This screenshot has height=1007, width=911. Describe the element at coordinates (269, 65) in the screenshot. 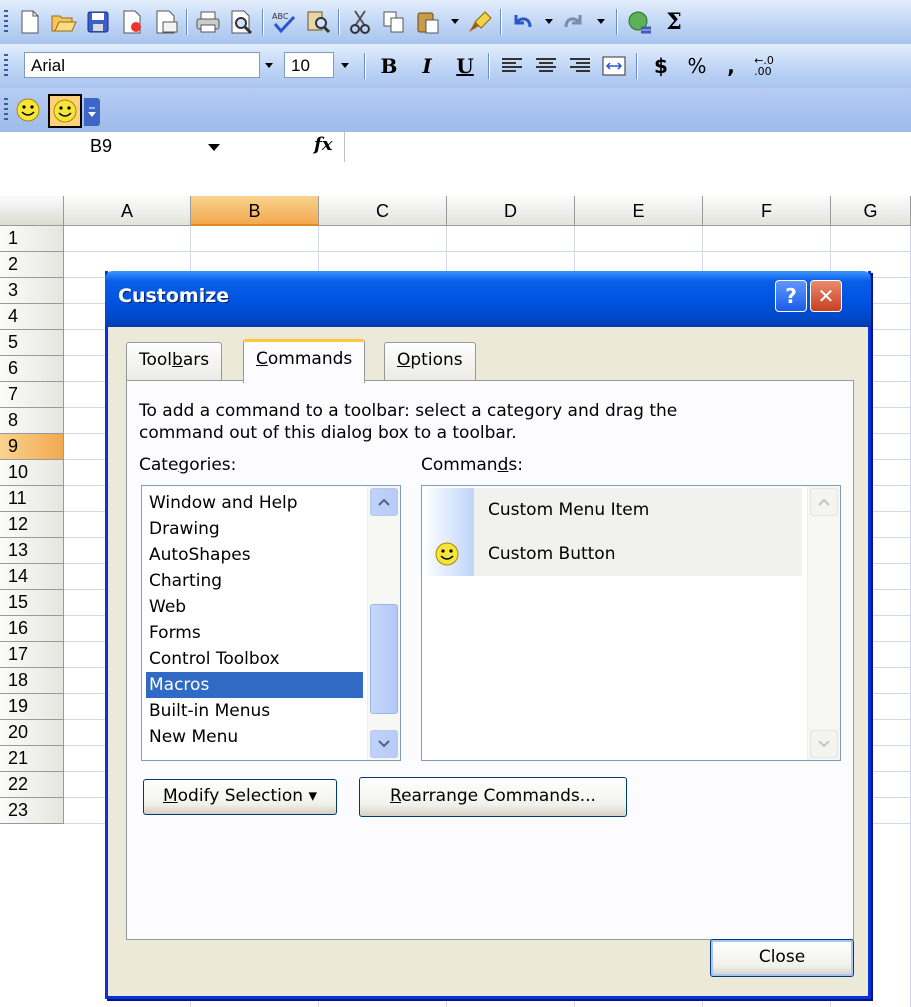

I see `font-name-dropdown-icon` at that location.